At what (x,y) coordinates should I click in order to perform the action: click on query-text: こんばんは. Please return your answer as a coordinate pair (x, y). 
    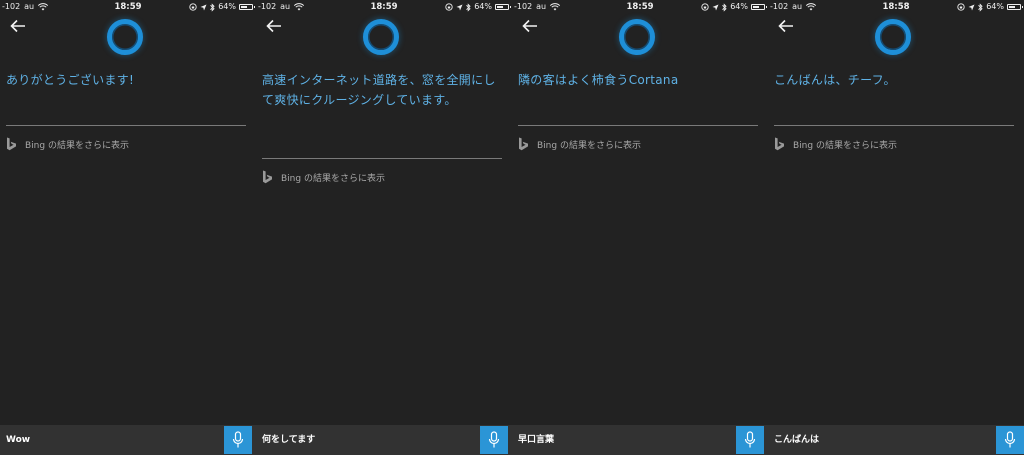
    Looking at the image, I should click on (796, 440).